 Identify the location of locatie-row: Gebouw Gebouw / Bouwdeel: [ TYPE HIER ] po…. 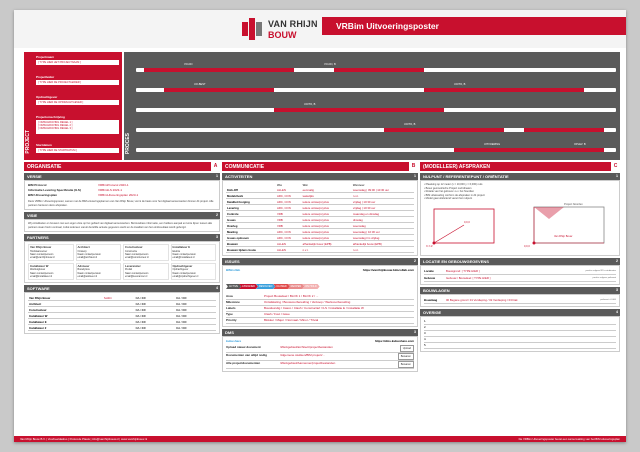
(520, 278).